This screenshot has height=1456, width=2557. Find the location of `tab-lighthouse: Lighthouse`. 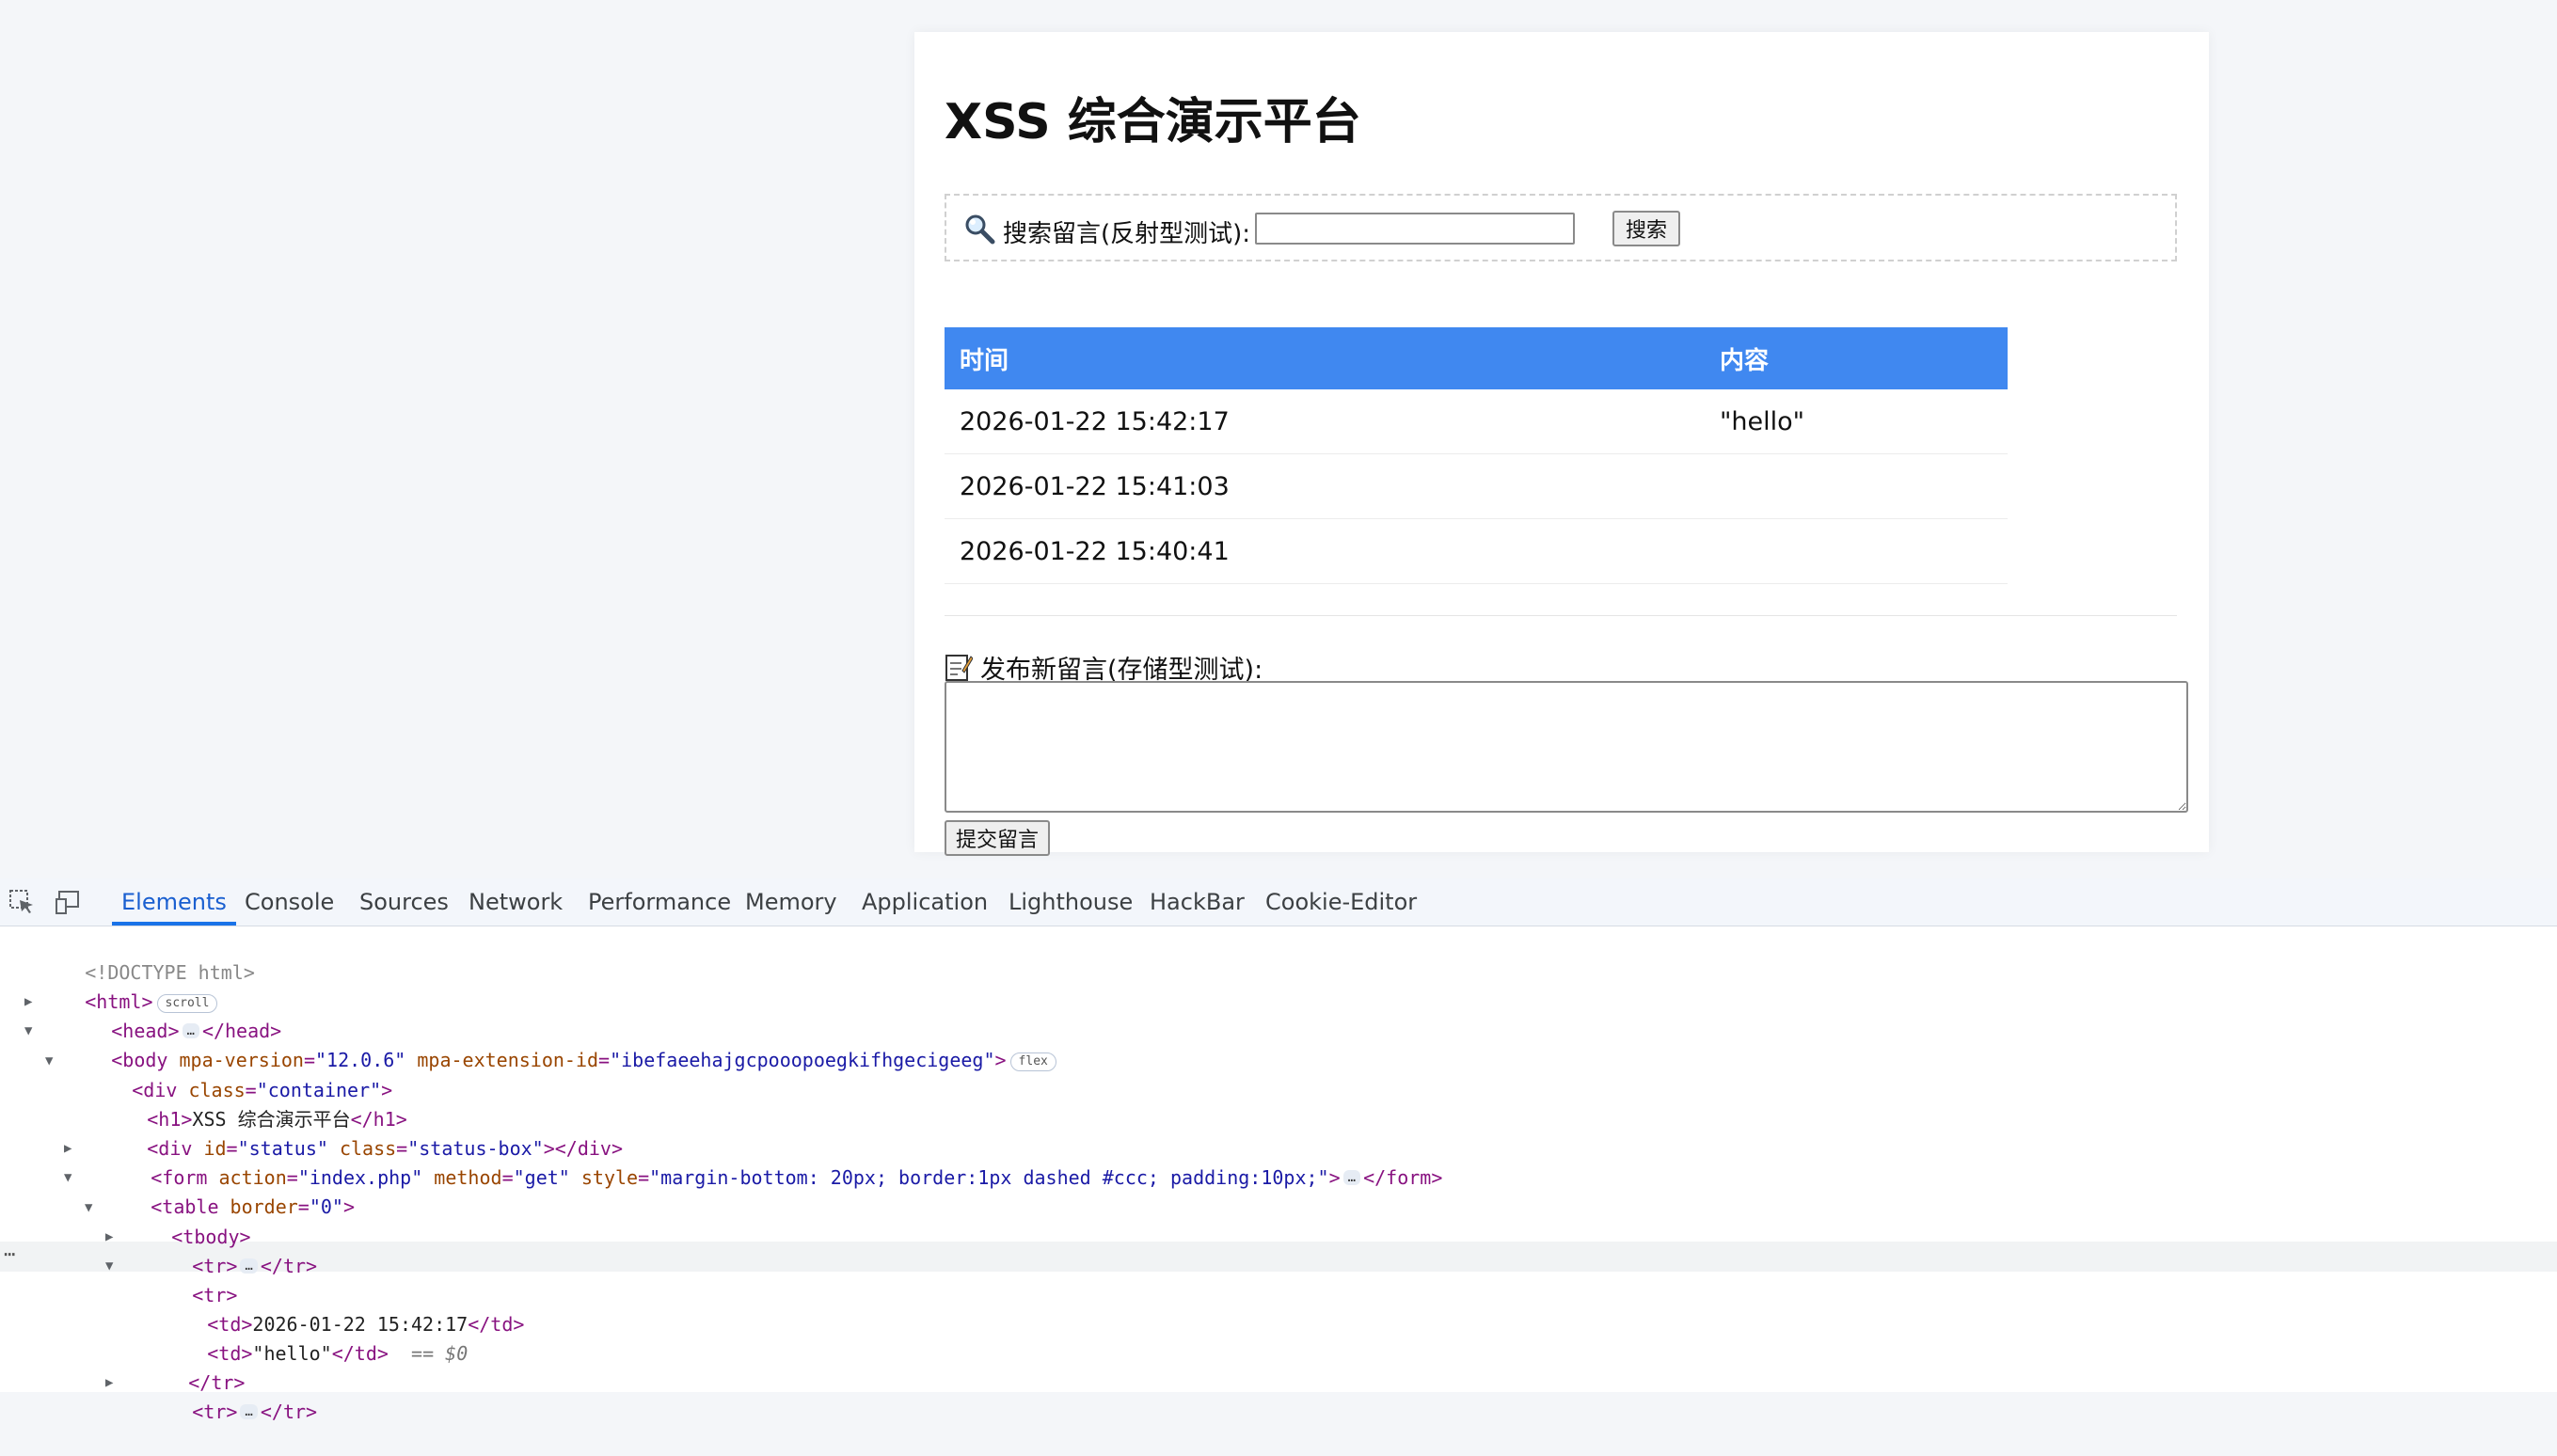

tab-lighthouse: Lighthouse is located at coordinates (1071, 902).